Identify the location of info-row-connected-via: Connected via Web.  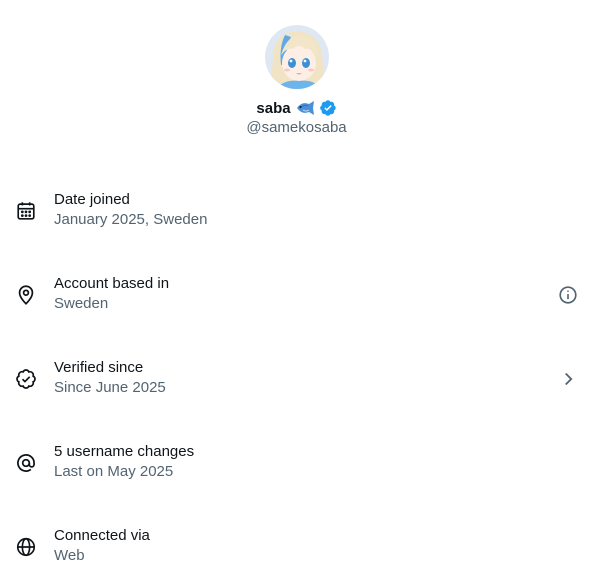
(296, 547).